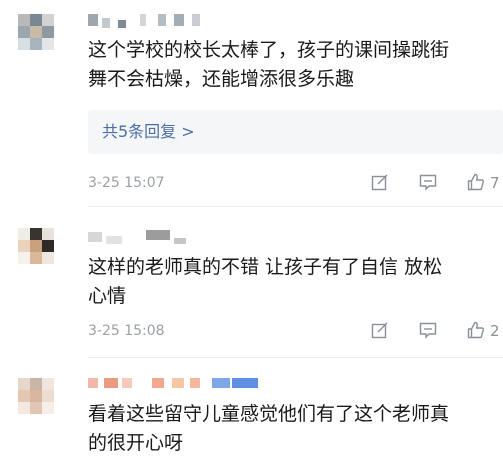 This screenshot has height=462, width=503. What do you see at coordinates (295, 429) in the screenshot?
I see `comment-text: 看着这些留守儿童感觉他们有了这个老师真 的很开心呀` at bounding box center [295, 429].